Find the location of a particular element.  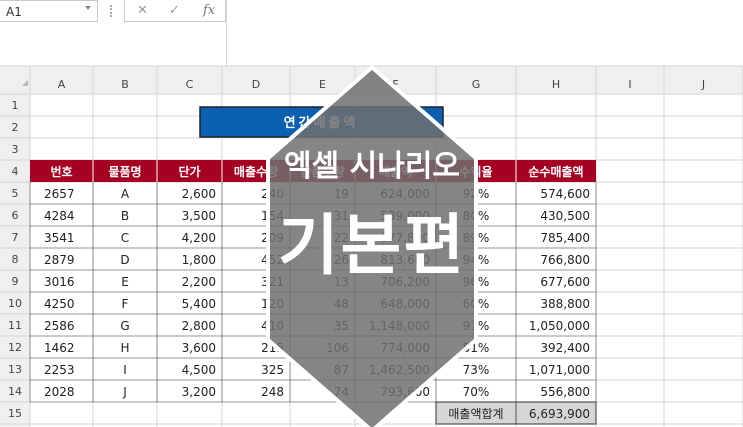

table-cell: 3541 is located at coordinates (59, 238).